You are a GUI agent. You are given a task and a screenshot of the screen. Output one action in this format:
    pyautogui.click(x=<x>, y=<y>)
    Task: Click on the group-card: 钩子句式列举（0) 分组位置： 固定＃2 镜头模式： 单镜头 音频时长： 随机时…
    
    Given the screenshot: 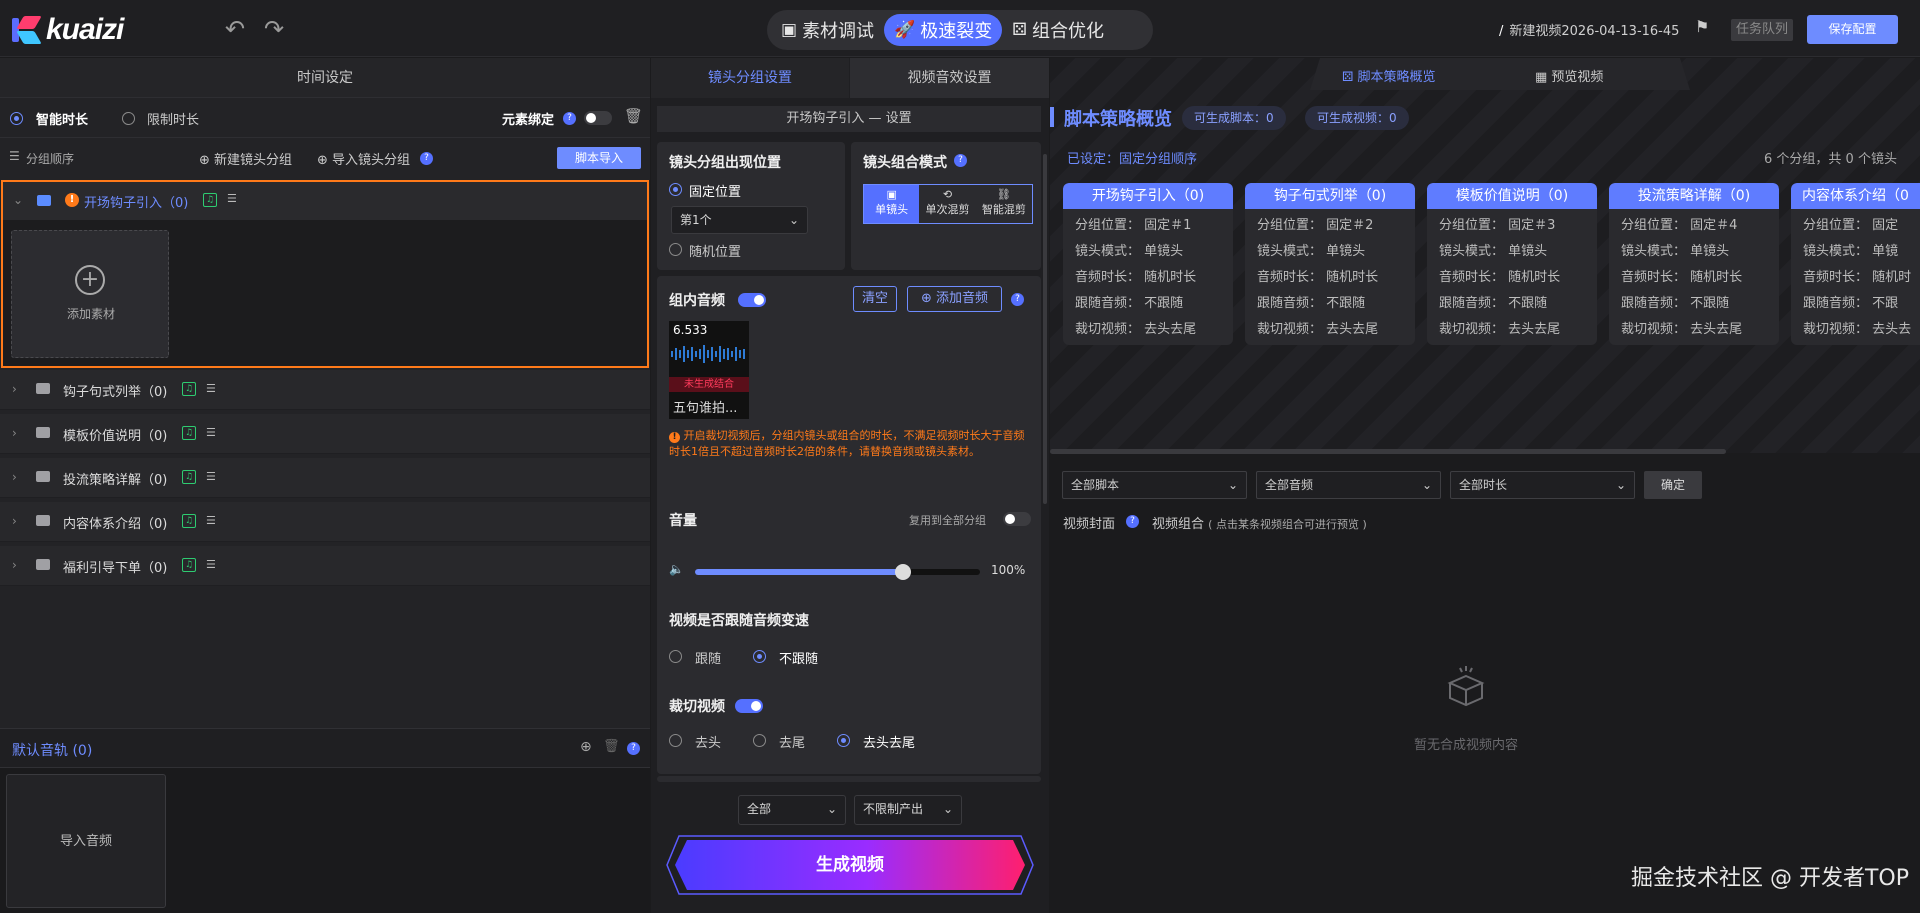 What is the action you would take?
    pyautogui.click(x=1330, y=264)
    